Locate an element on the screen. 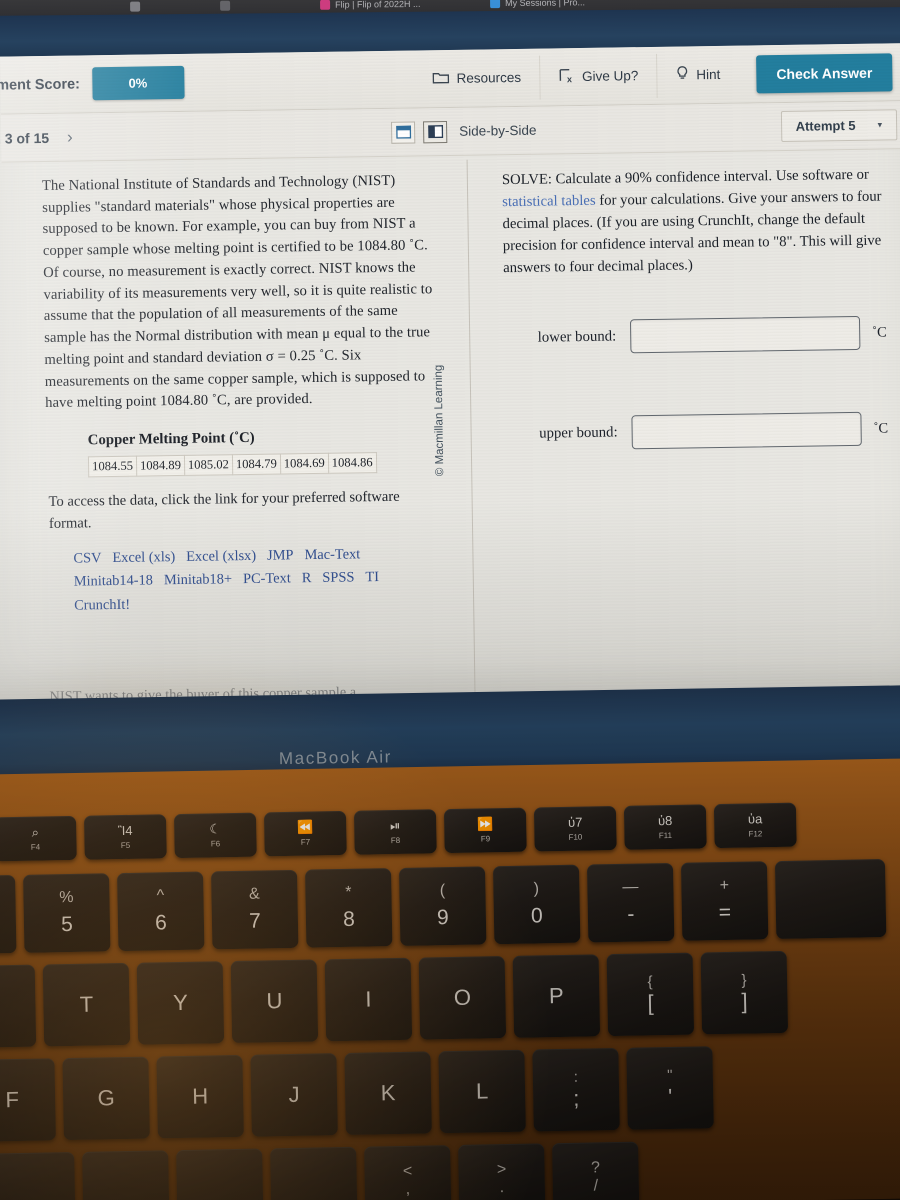 The width and height of the screenshot is (900, 1200). keyboard-key-8: * 8 is located at coordinates (349, 908).